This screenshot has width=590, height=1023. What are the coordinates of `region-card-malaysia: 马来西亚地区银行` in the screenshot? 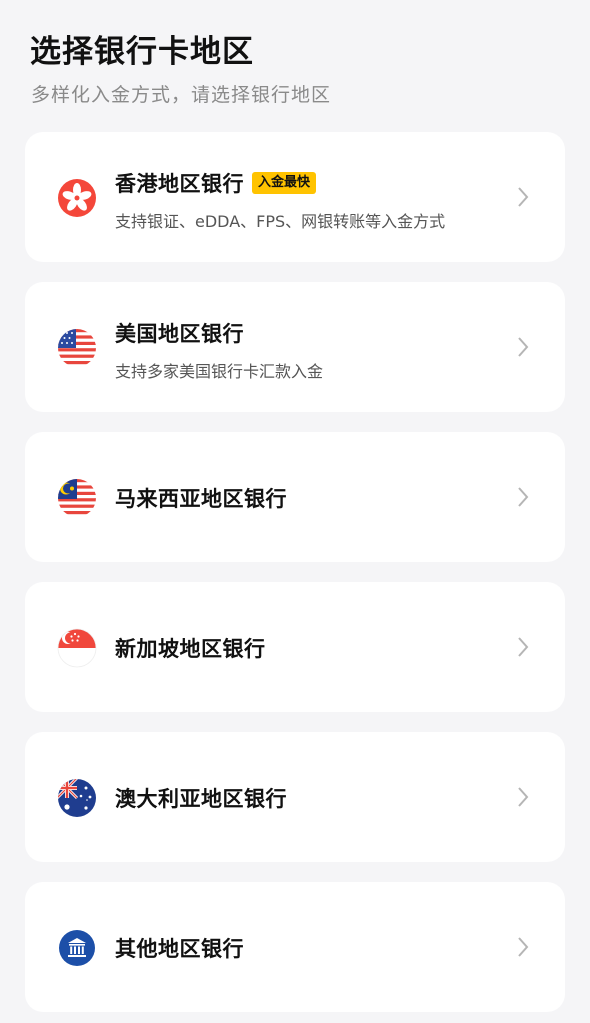 It's located at (295, 497).